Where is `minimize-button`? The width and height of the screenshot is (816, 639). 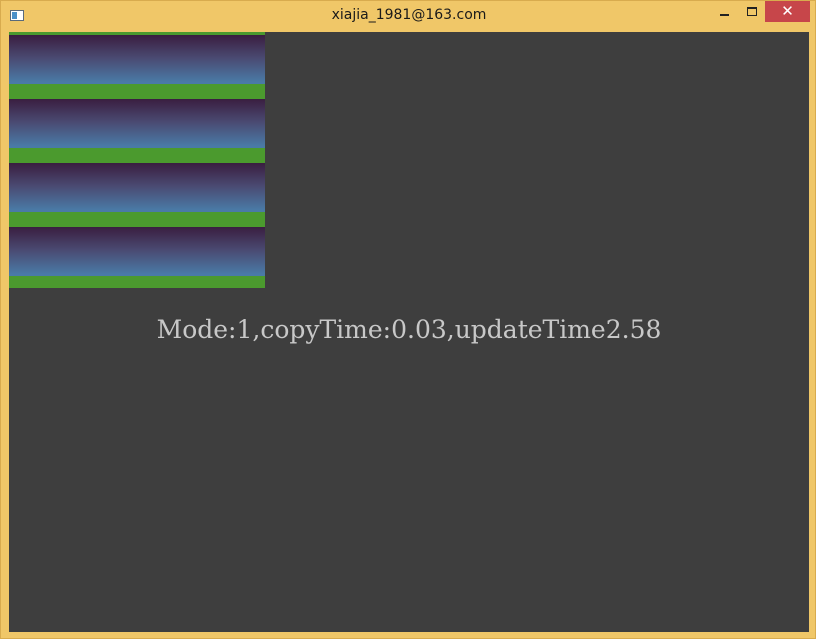 minimize-button is located at coordinates (724, 11).